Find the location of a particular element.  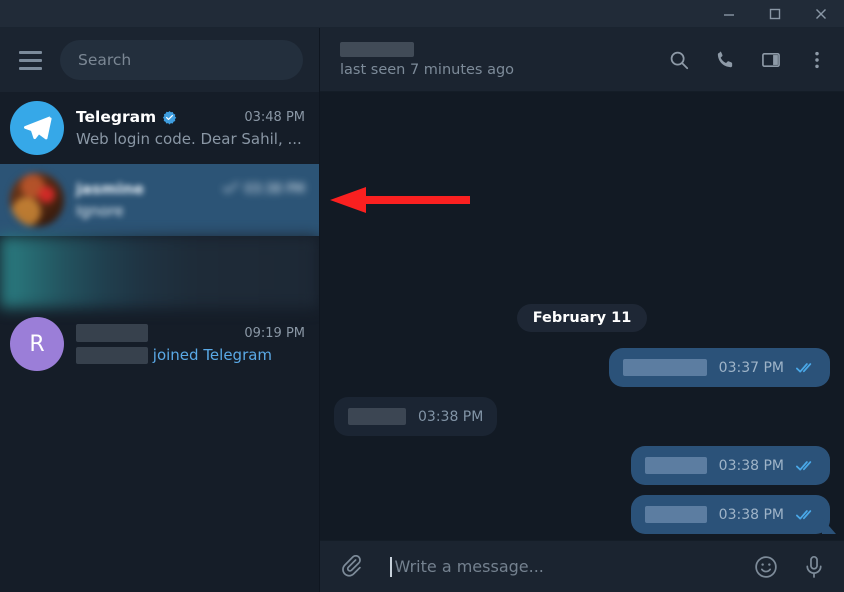

sidebar-toolbar: Search is located at coordinates (159, 60).